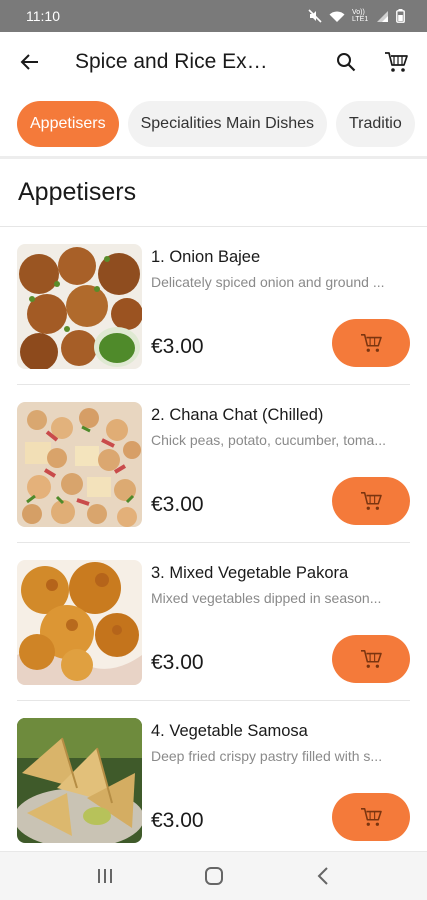  I want to click on menu-item-name: 1. Onion Bajee, so click(206, 257).